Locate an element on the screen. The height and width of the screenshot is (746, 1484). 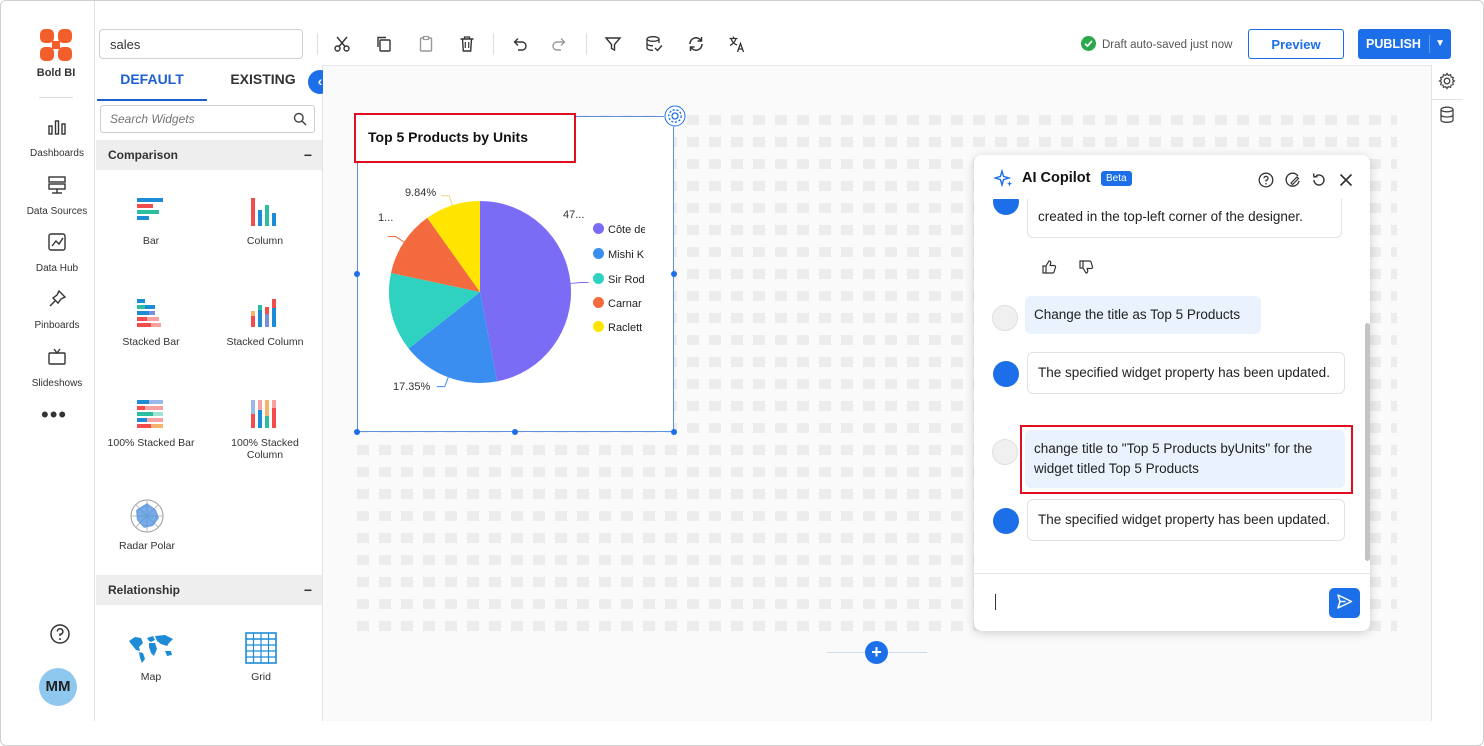
tab-default: DEFAULT is located at coordinates (152, 86).